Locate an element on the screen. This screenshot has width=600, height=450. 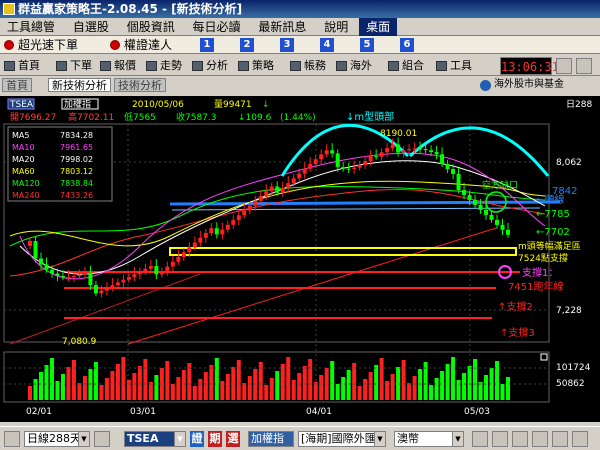
quick-button-2: 2 is located at coordinates (247, 45).